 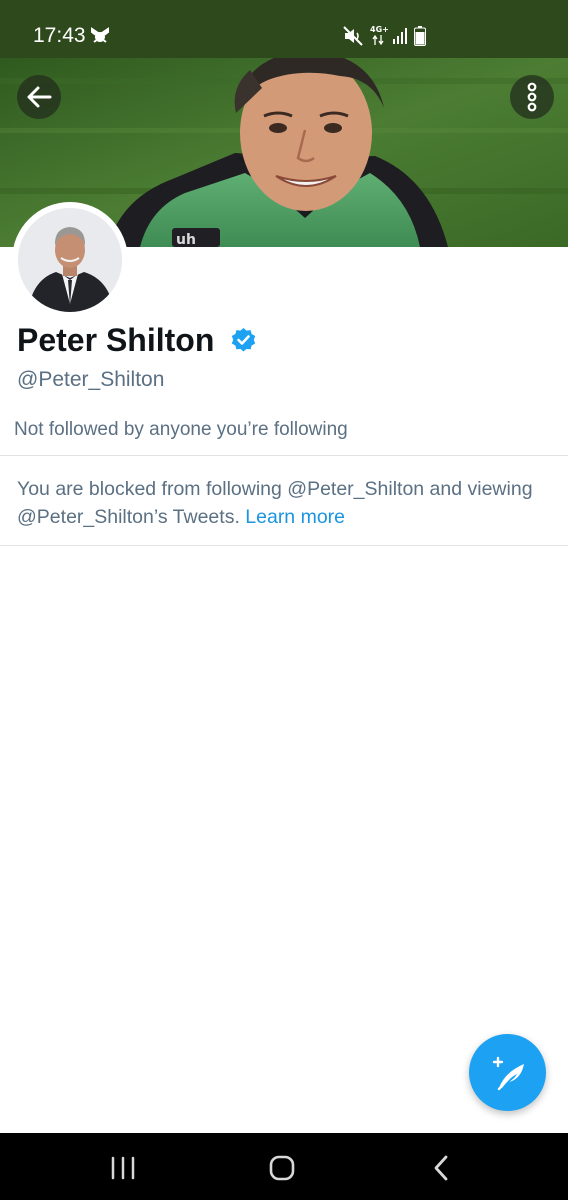 I want to click on system-navigation-bar, so click(x=284, y=1166).